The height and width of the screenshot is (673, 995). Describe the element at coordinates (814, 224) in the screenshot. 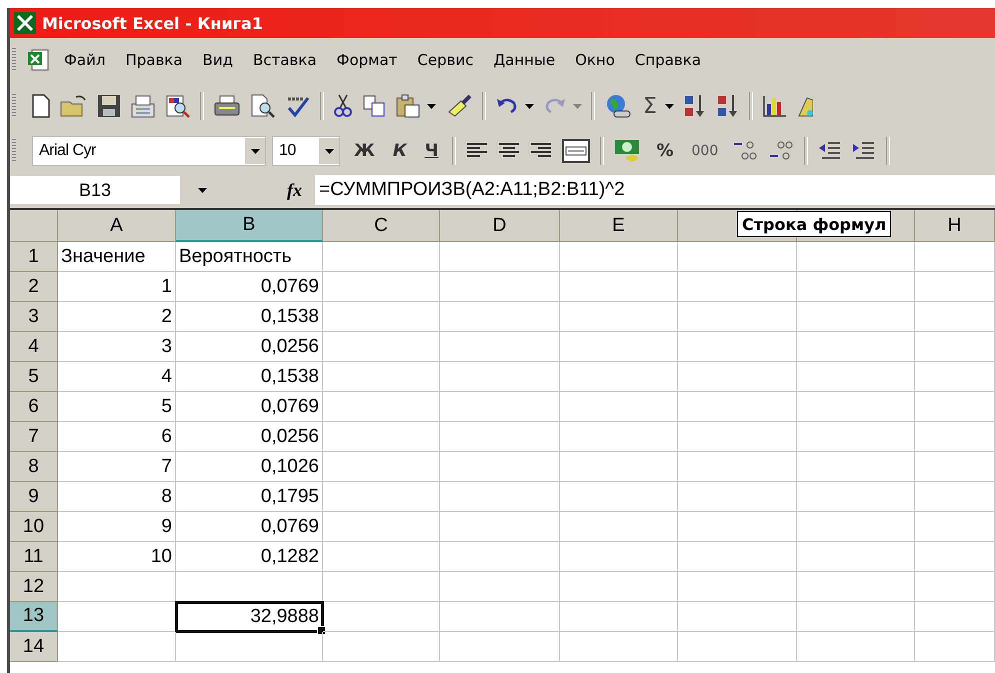

I see `tooltip: Строка формул` at that location.